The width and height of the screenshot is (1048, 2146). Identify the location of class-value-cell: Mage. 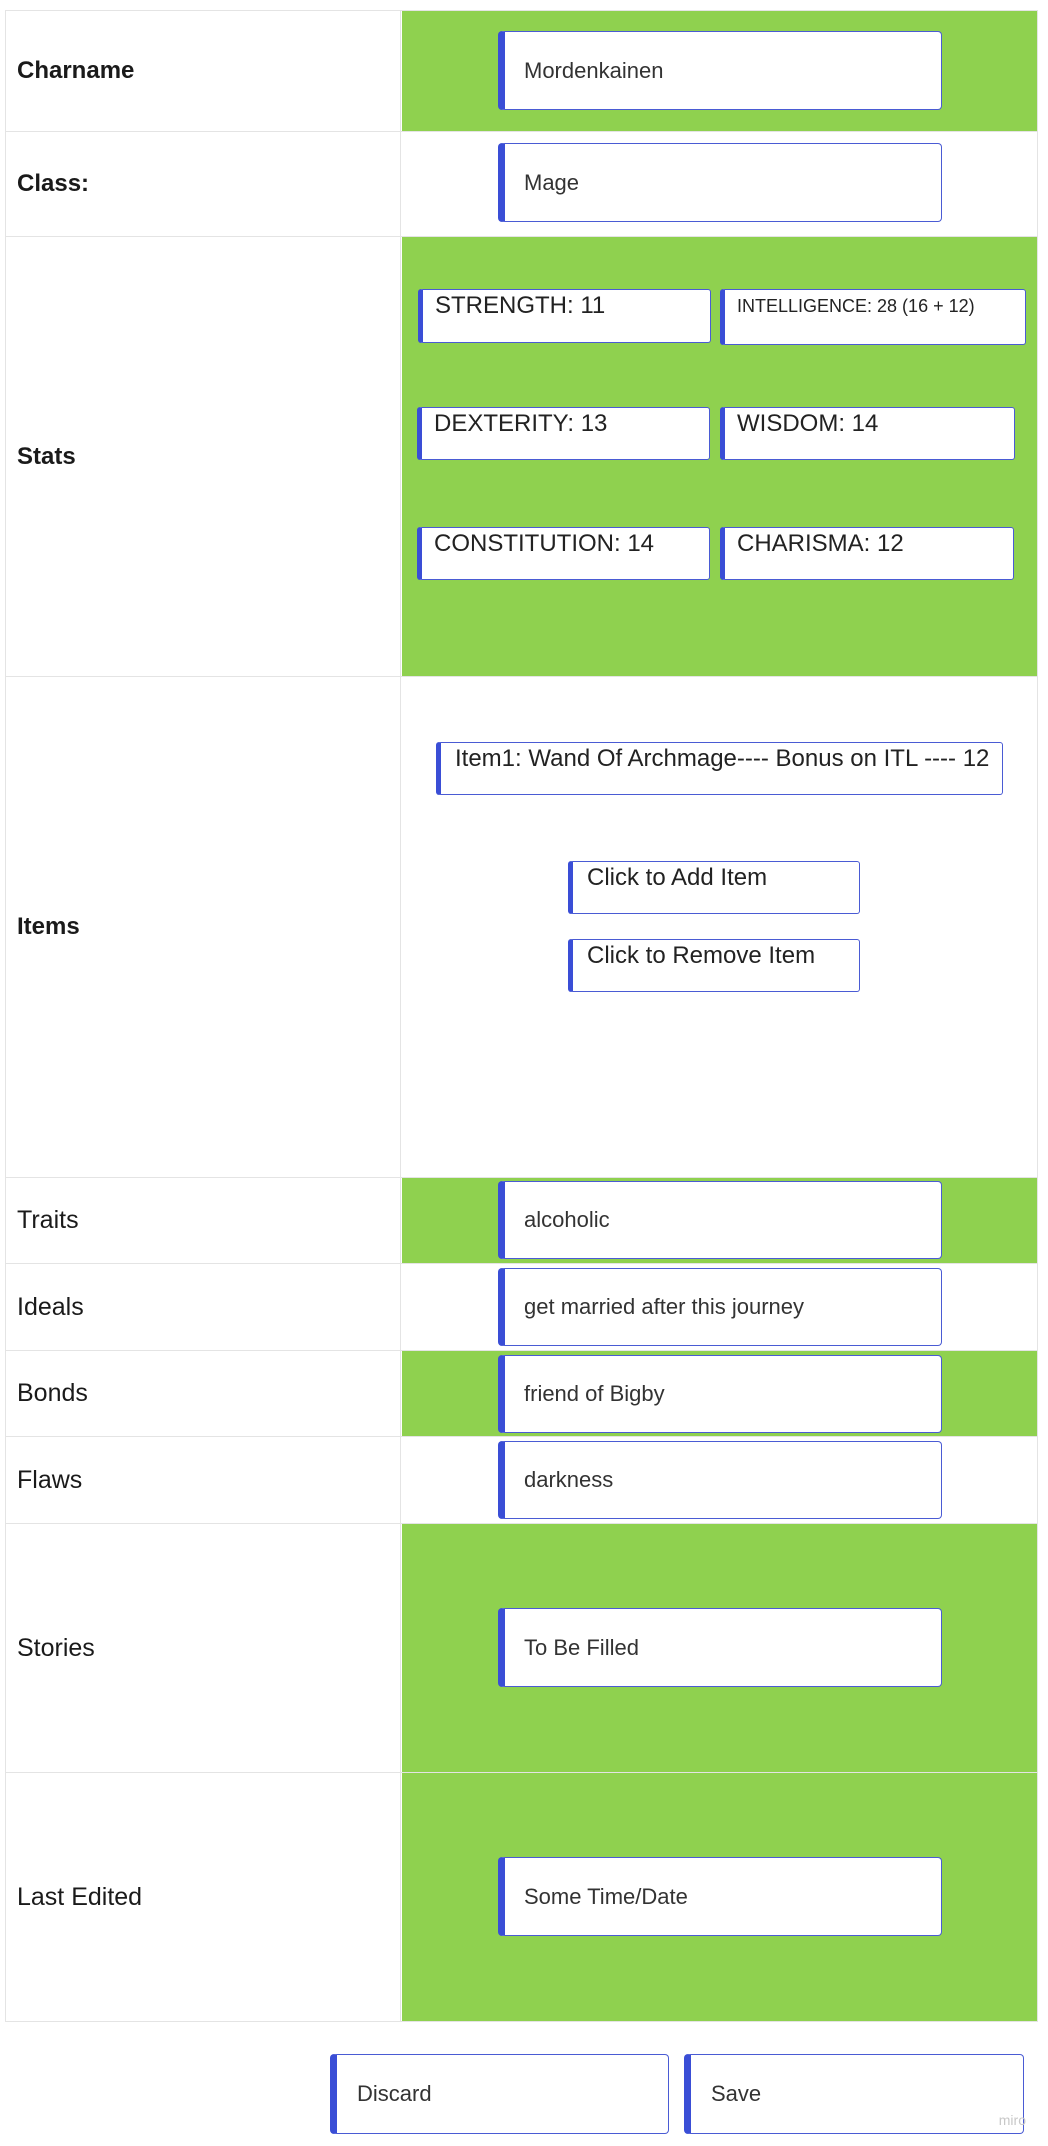
(720, 183).